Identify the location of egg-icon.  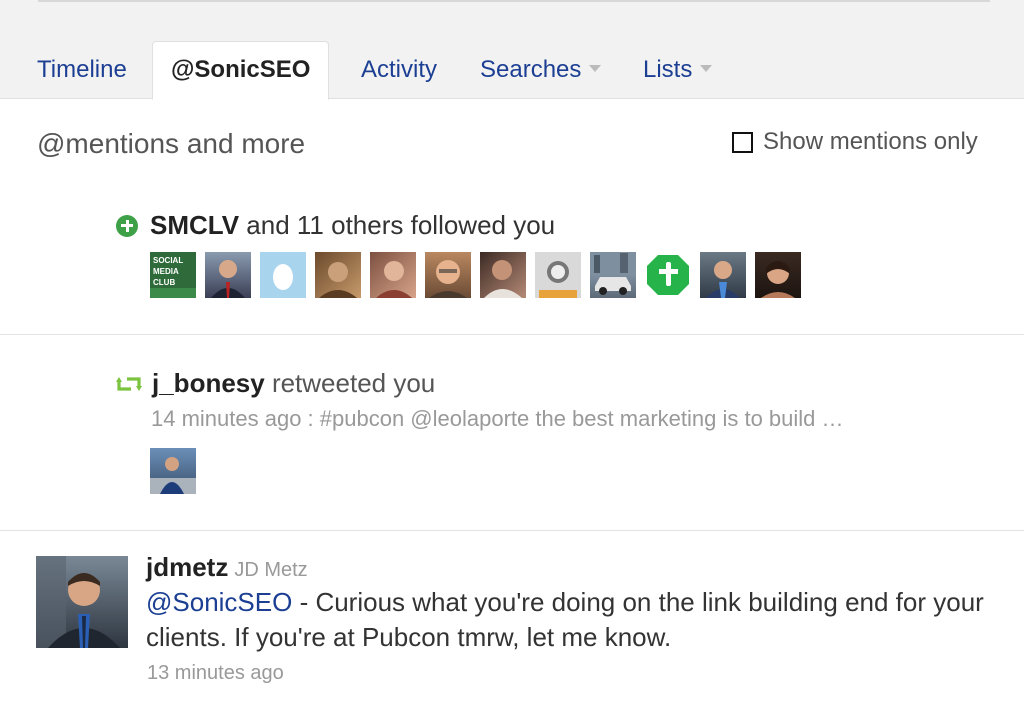
(283, 277).